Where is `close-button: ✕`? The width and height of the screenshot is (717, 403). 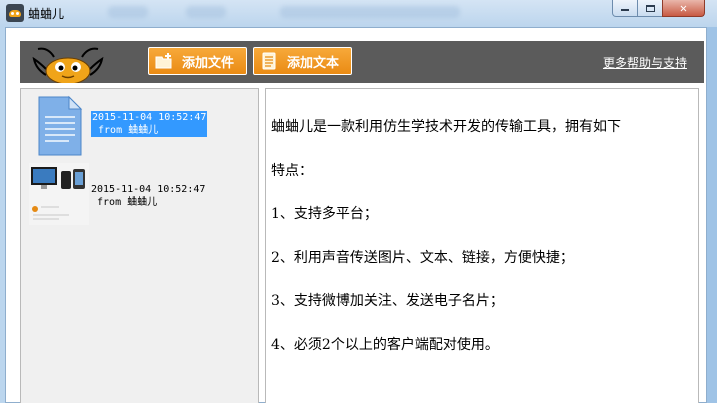 close-button: ✕ is located at coordinates (683, 8).